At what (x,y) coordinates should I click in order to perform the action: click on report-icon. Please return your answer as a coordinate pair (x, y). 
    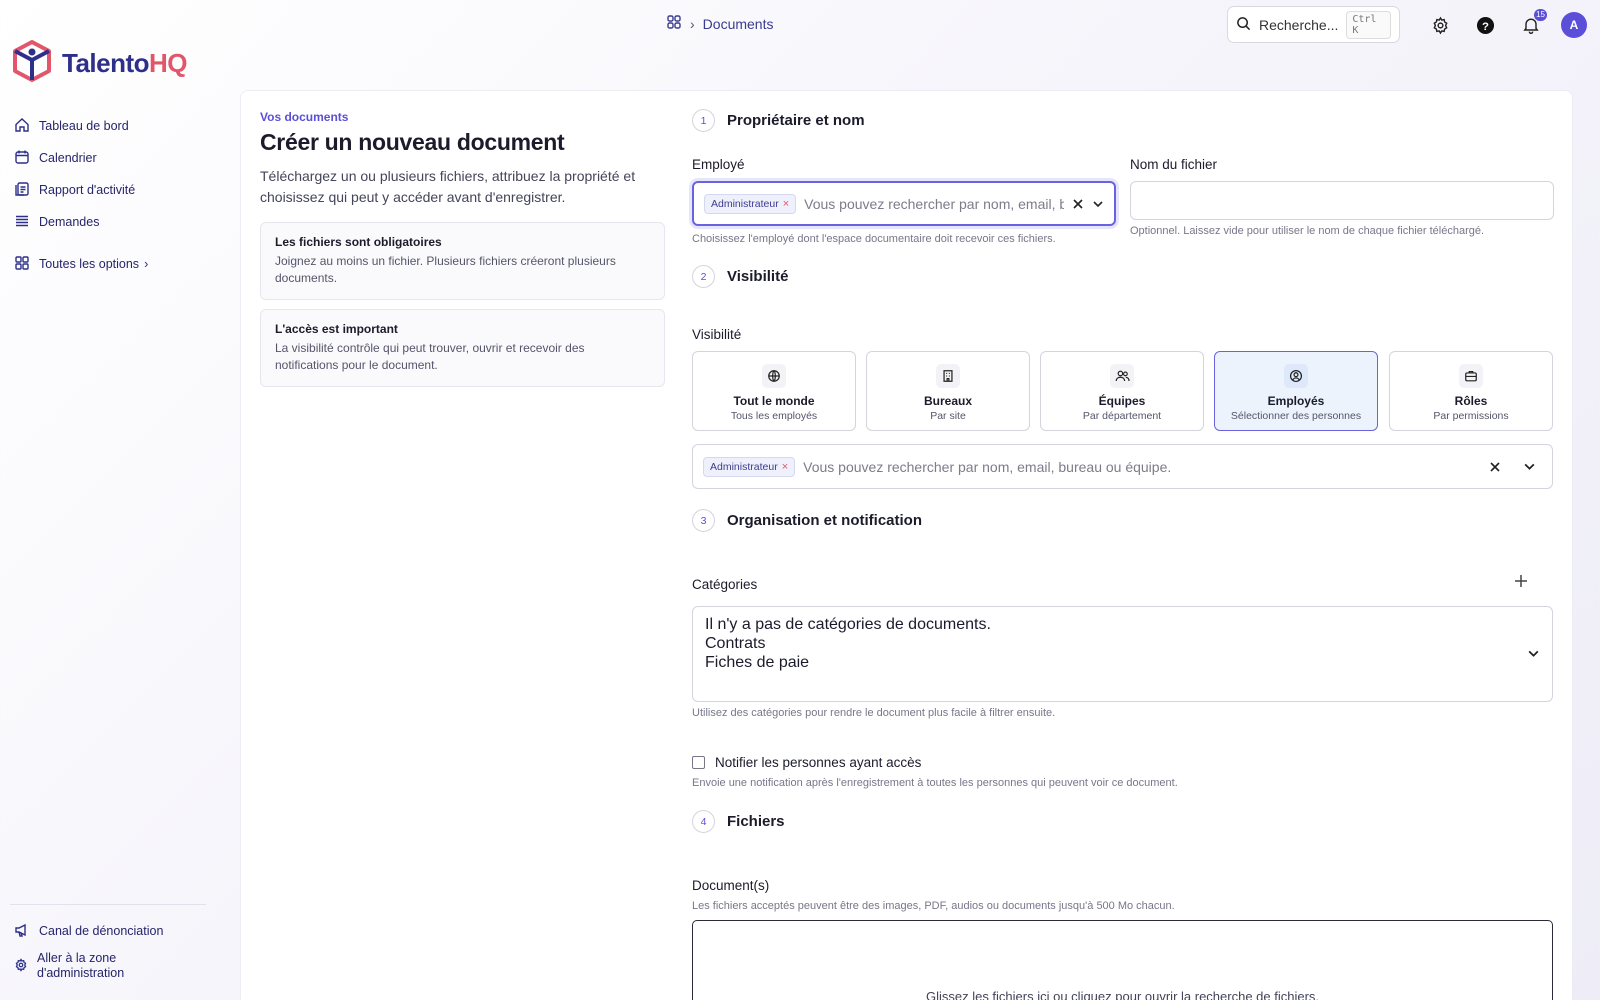
    Looking at the image, I should click on (22, 190).